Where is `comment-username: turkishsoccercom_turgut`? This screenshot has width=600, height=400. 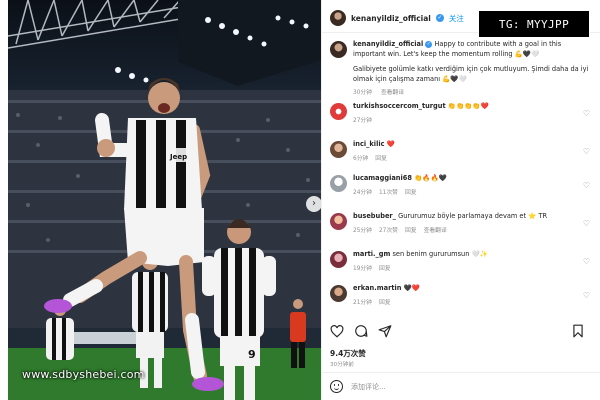 comment-username: turkishsoccercom_turgut is located at coordinates (399, 106).